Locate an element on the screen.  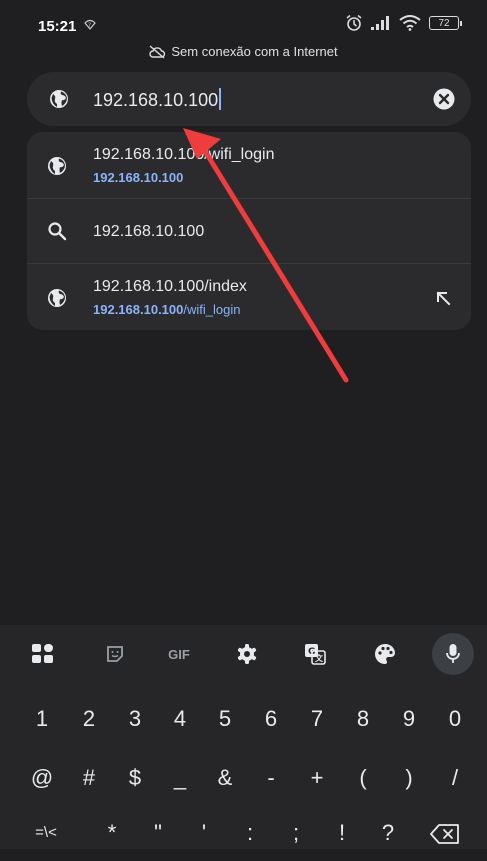
palette-icon is located at coordinates (385, 654).